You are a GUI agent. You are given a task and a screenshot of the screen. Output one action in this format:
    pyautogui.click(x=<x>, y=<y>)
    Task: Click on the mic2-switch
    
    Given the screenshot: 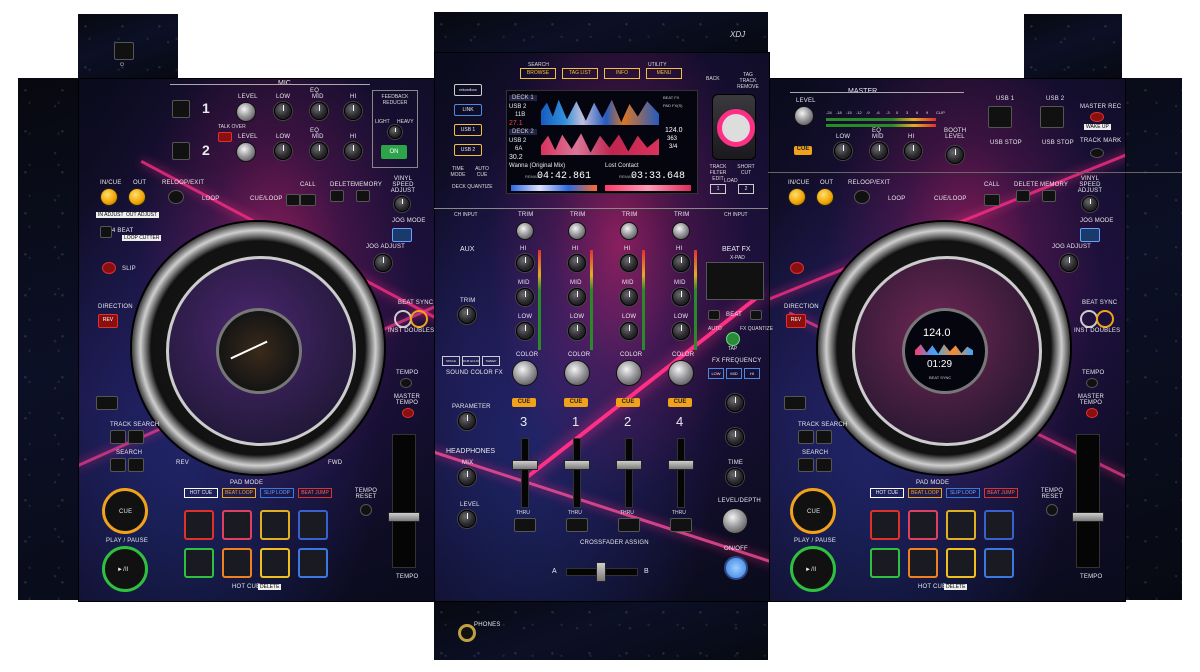 What is the action you would take?
    pyautogui.click(x=181, y=151)
    